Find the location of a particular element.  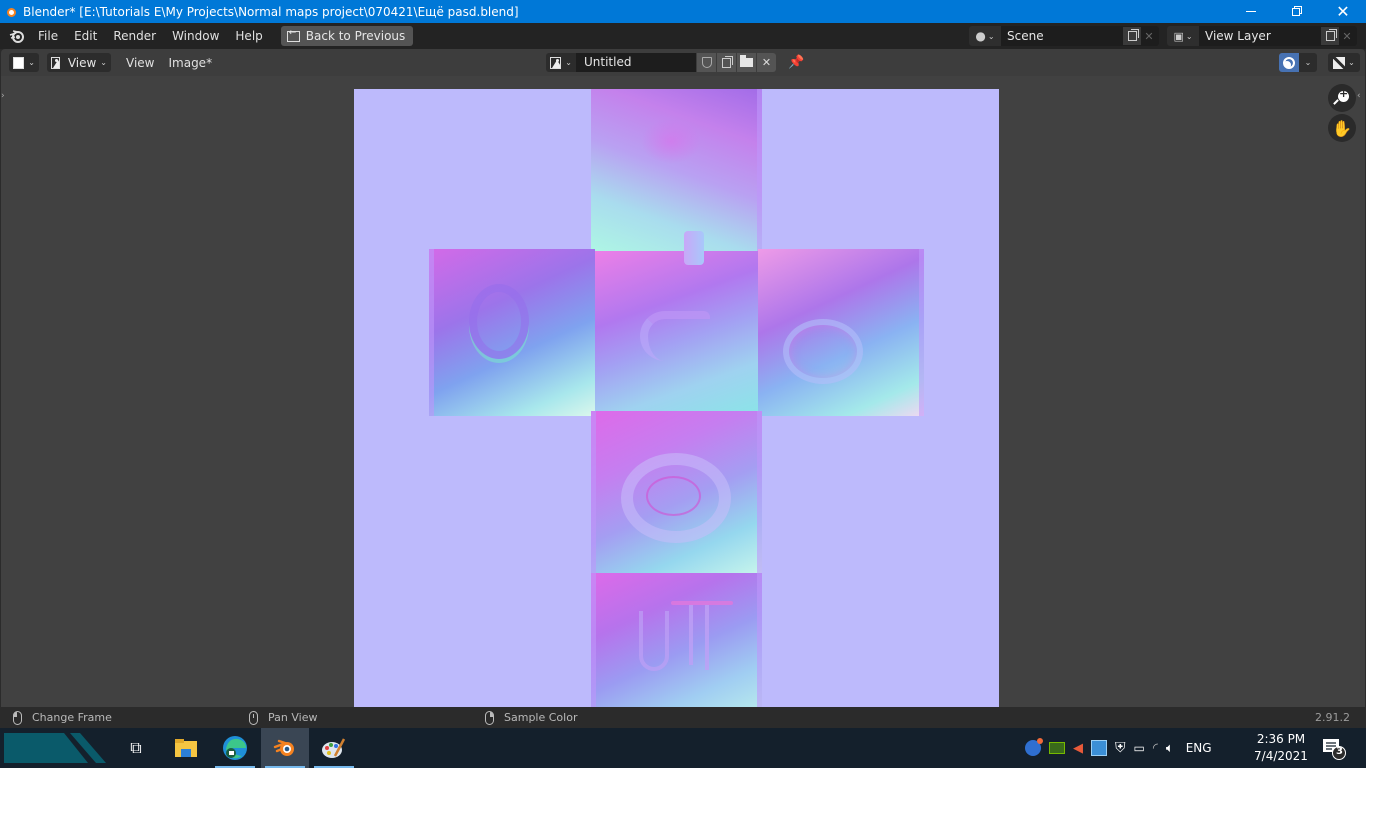

edge-button is located at coordinates (235, 748).